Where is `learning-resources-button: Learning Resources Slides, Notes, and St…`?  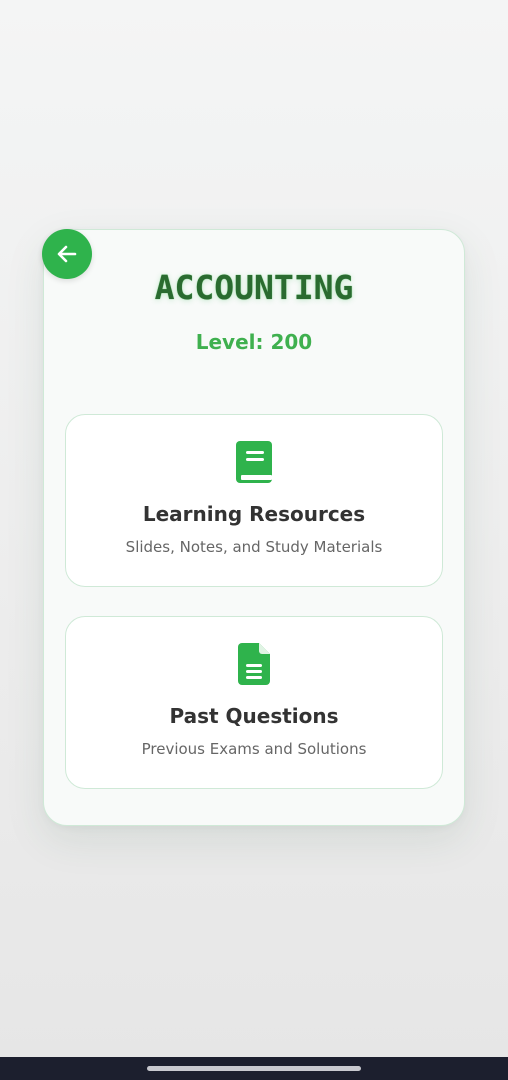
learning-resources-button: Learning Resources Slides, Notes, and St… is located at coordinates (254, 500).